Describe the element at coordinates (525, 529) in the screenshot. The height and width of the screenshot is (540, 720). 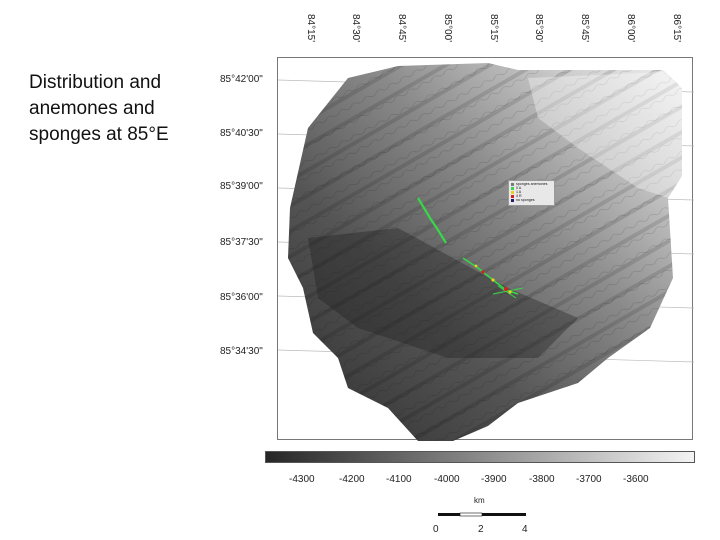
I see `distance-scale-tick: 4` at that location.